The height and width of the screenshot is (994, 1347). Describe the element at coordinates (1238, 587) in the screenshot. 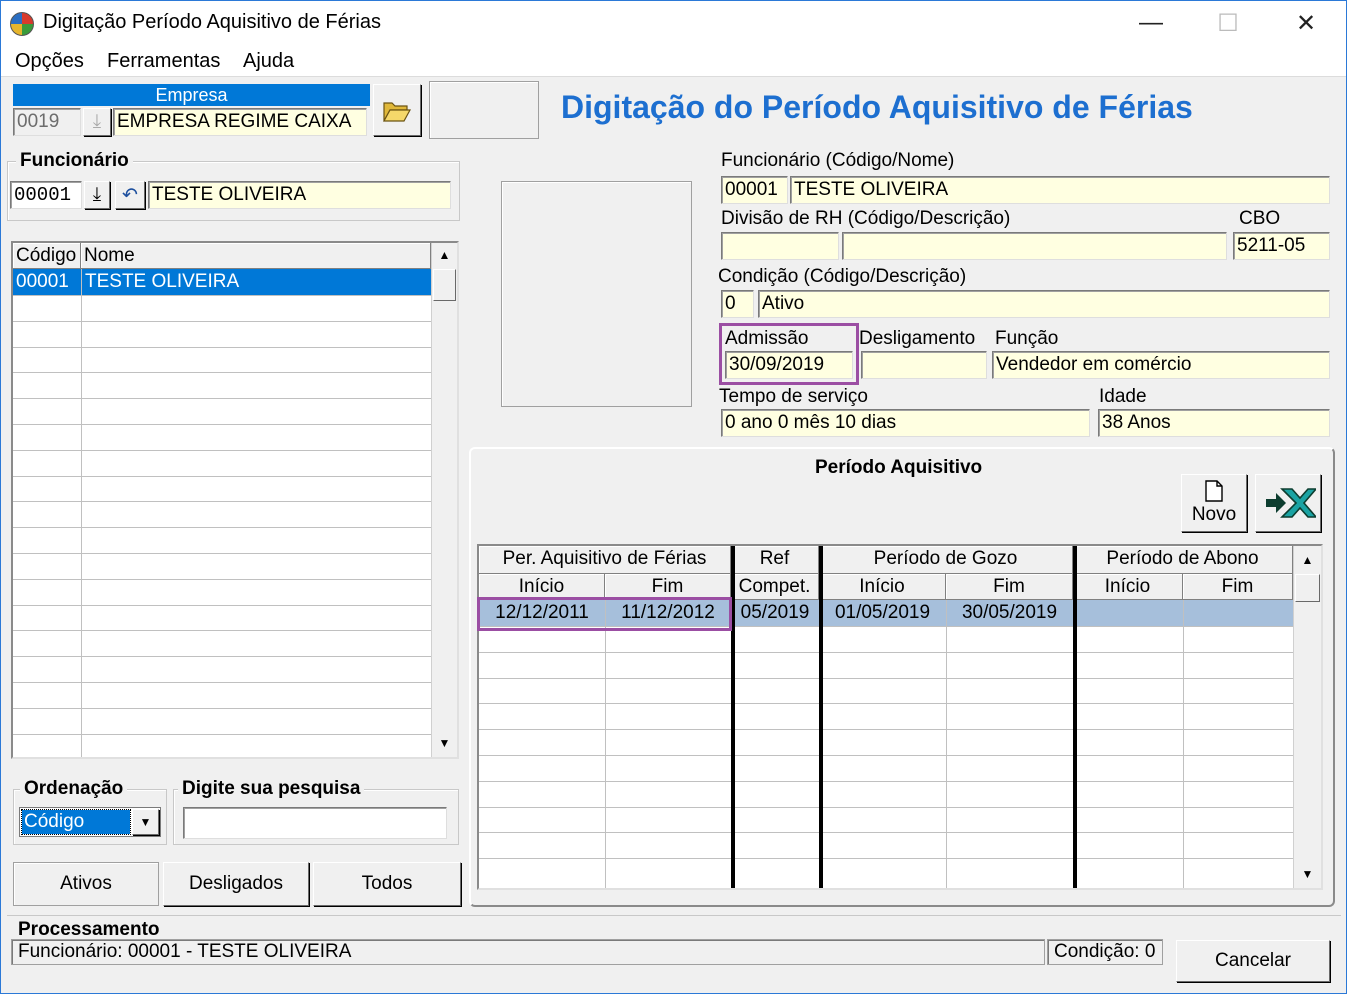

I see `subheader-abono-fim: Fim` at that location.